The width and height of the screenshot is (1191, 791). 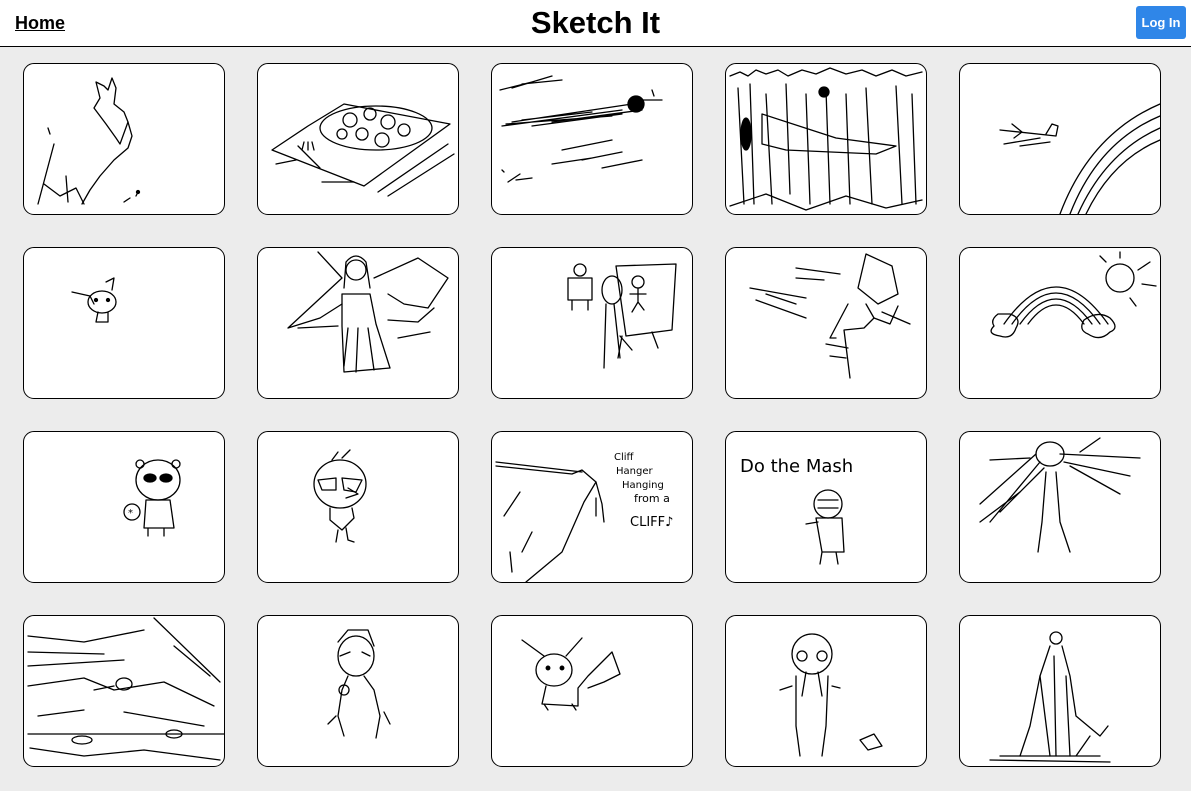 I want to click on sketch-card: *, so click(x=124, y=507).